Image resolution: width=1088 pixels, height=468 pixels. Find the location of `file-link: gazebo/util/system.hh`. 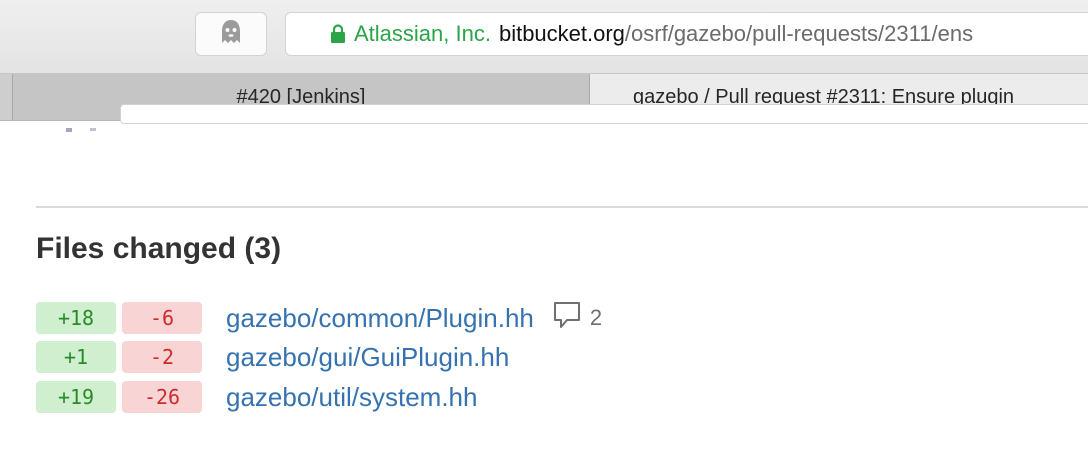

file-link: gazebo/util/system.hh is located at coordinates (351, 397).